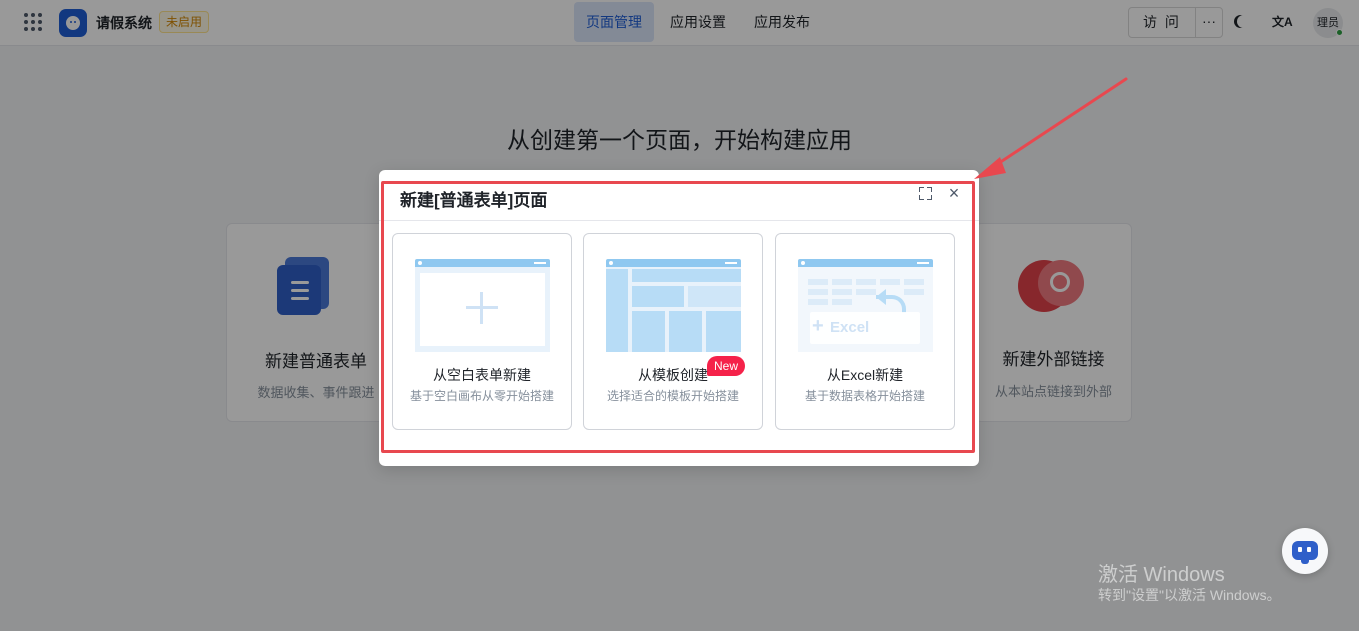 This screenshot has width=1359, height=631. What do you see at coordinates (864, 396) in the screenshot?
I see `option-description: 基于数据表格开始搭建` at bounding box center [864, 396].